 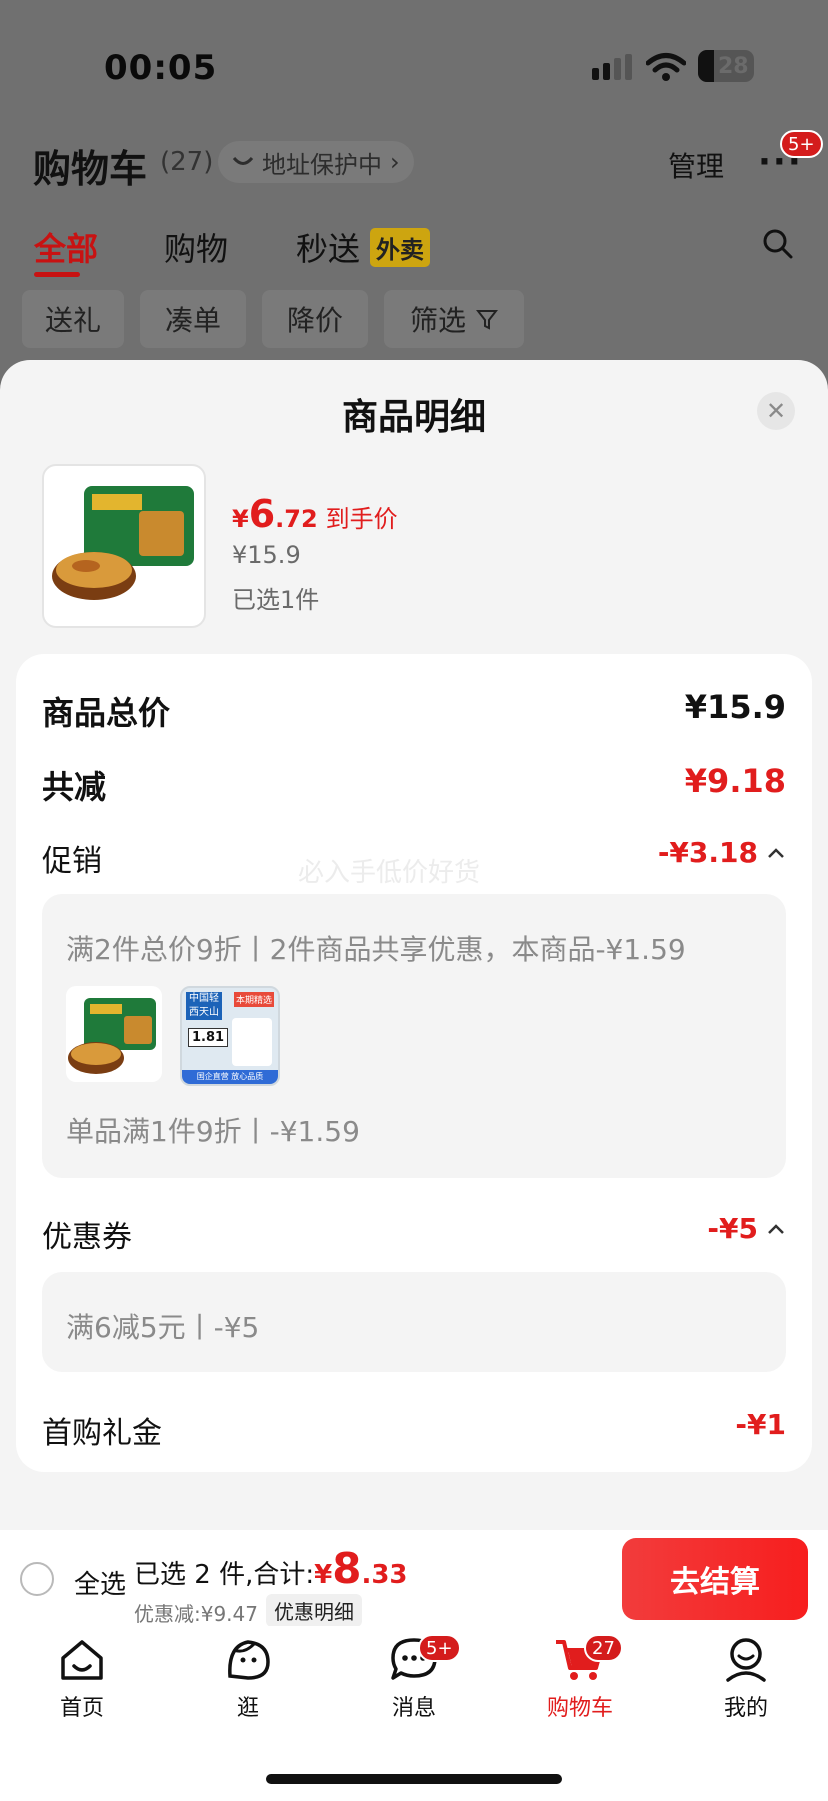 What do you see at coordinates (123, 543) in the screenshot?
I see `noodle-product-icon` at bounding box center [123, 543].